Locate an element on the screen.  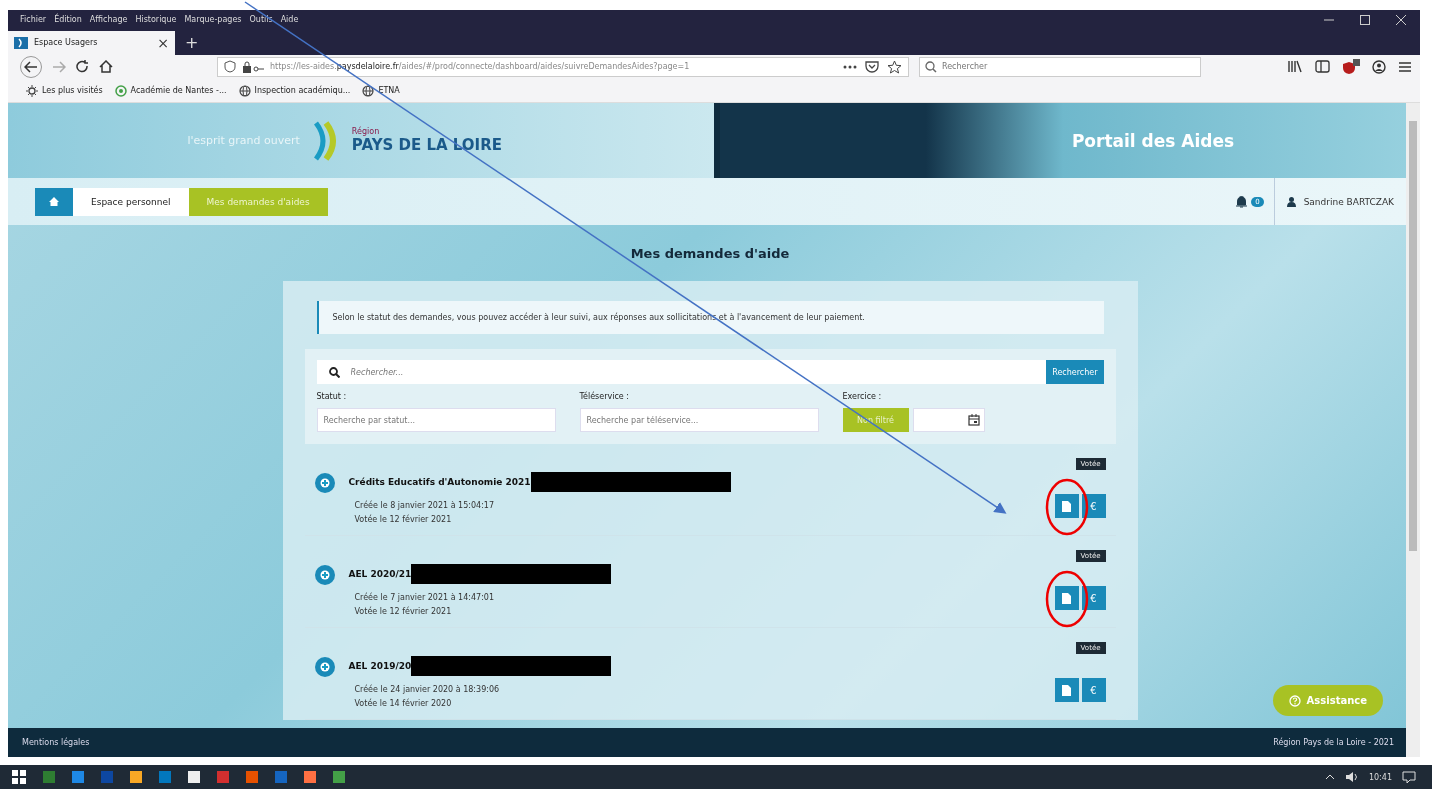
filter-label: Téléservice : is located at coordinates (604, 397).